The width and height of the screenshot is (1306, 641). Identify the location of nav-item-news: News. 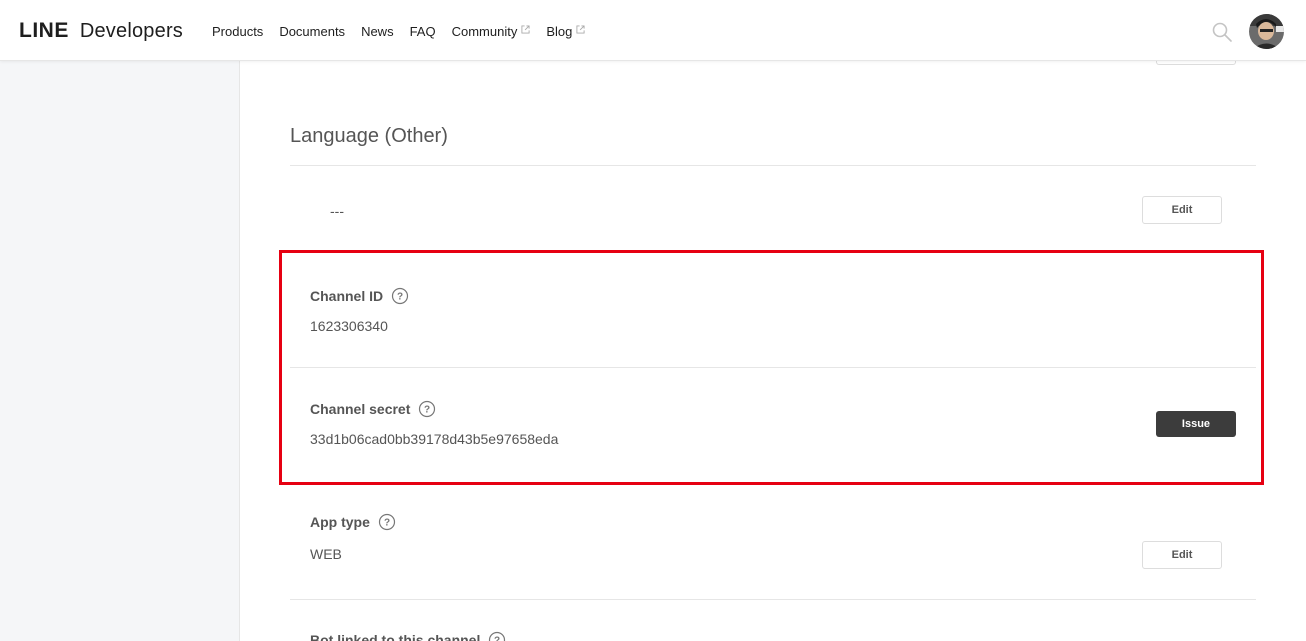
(377, 31).